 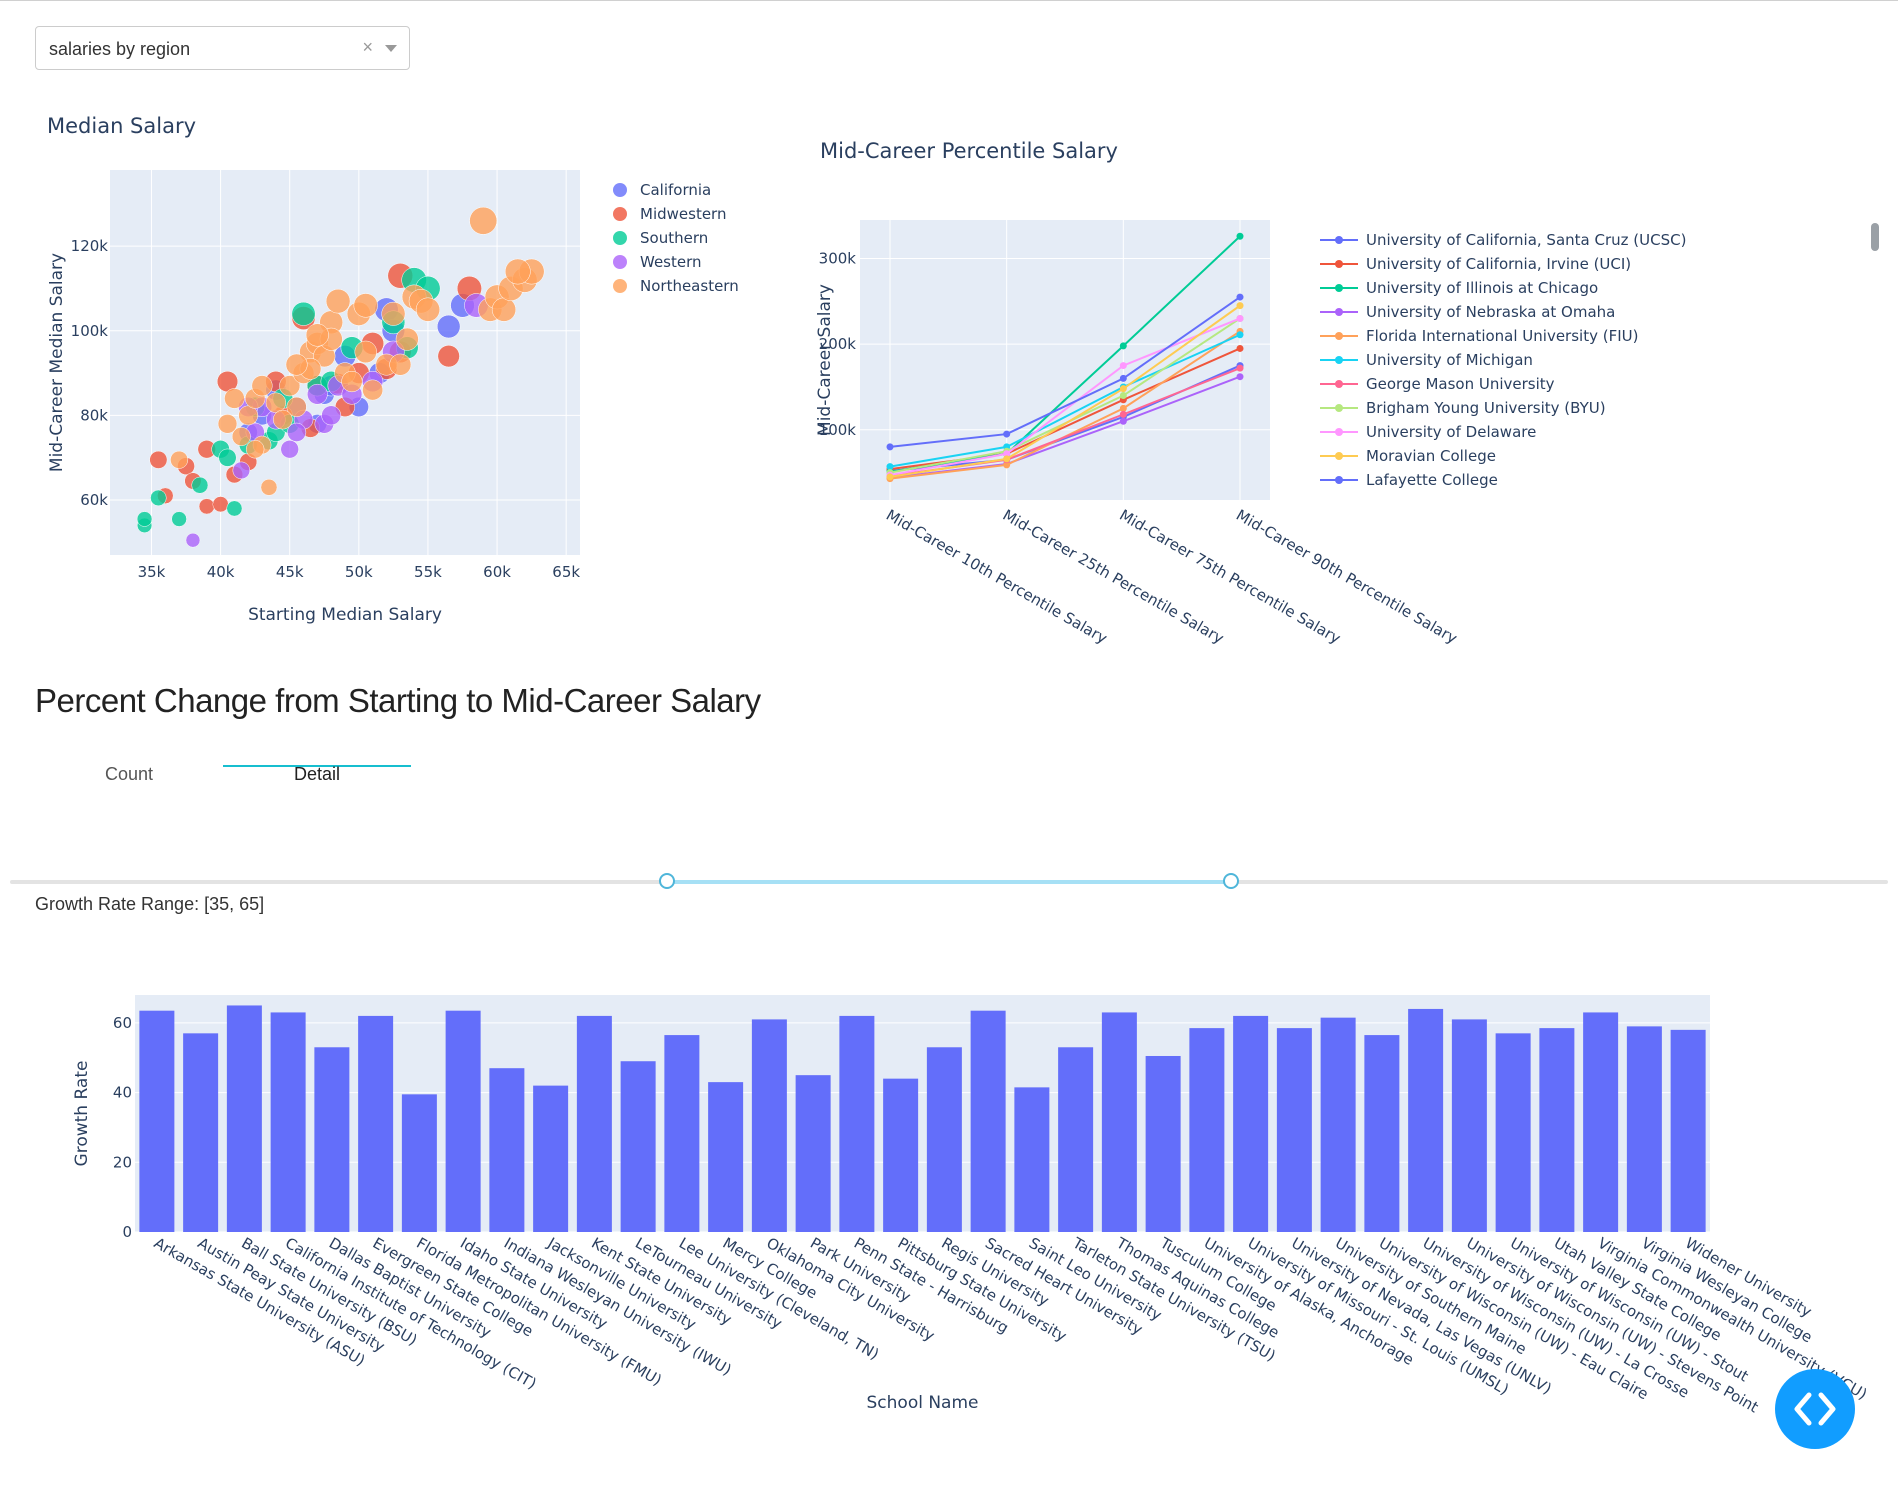 I want to click on legend-label: University of Illinois at Chicago, so click(x=1482, y=288).